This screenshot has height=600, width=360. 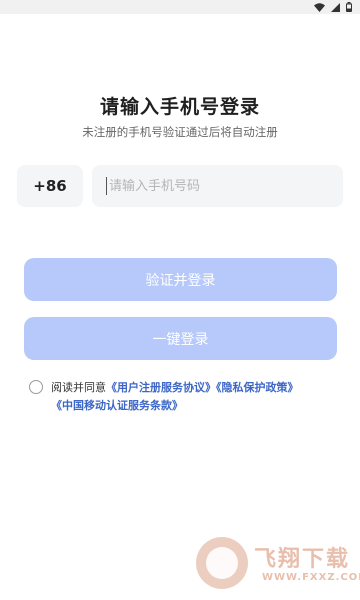 What do you see at coordinates (311, 577) in the screenshot?
I see `watermark-url: WWW.FXXZ.COM` at bounding box center [311, 577].